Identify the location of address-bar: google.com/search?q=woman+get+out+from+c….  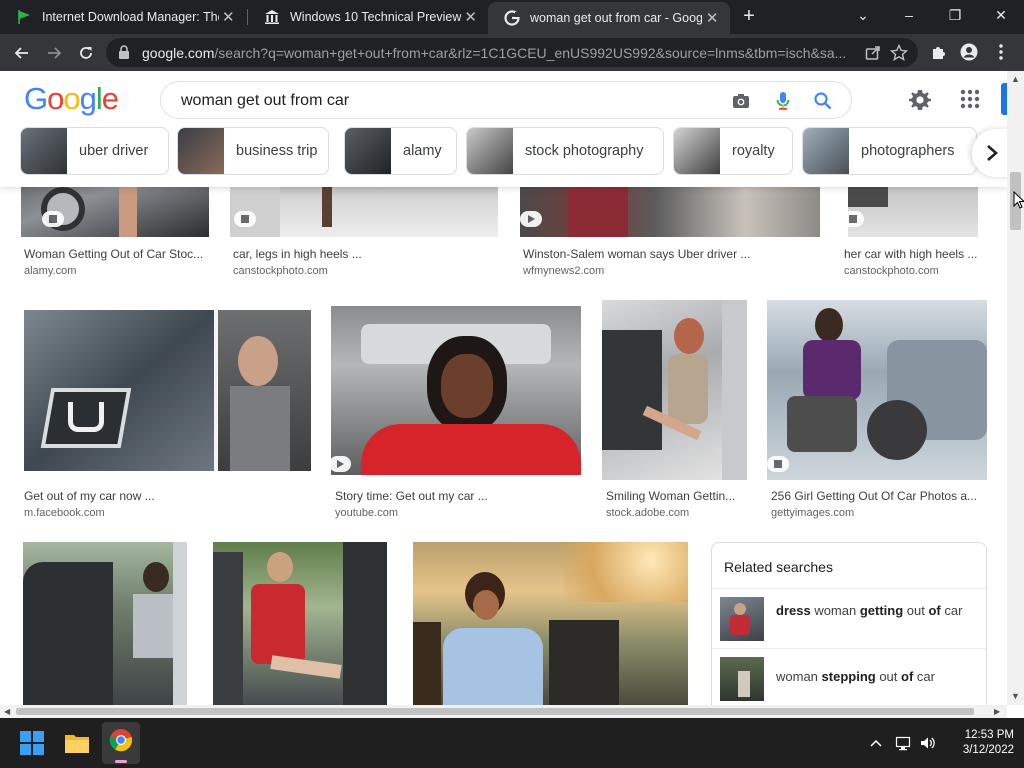
(512, 52).